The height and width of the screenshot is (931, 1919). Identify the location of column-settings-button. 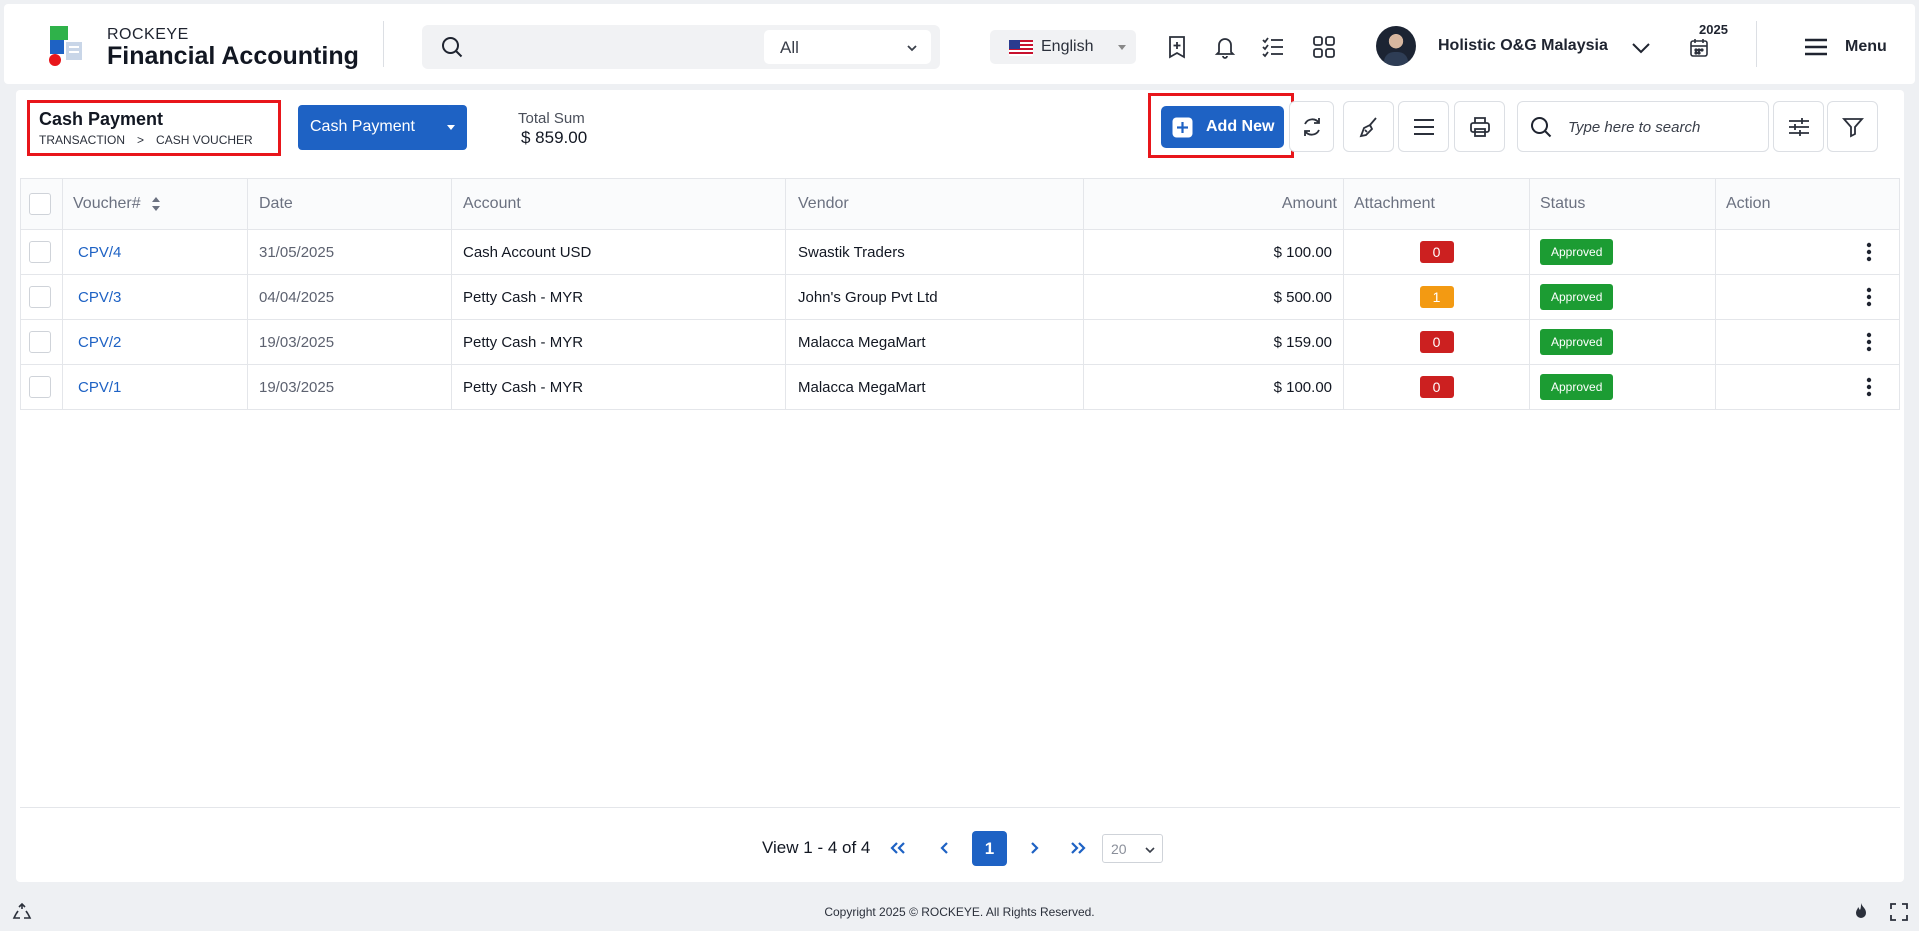
(1798, 126).